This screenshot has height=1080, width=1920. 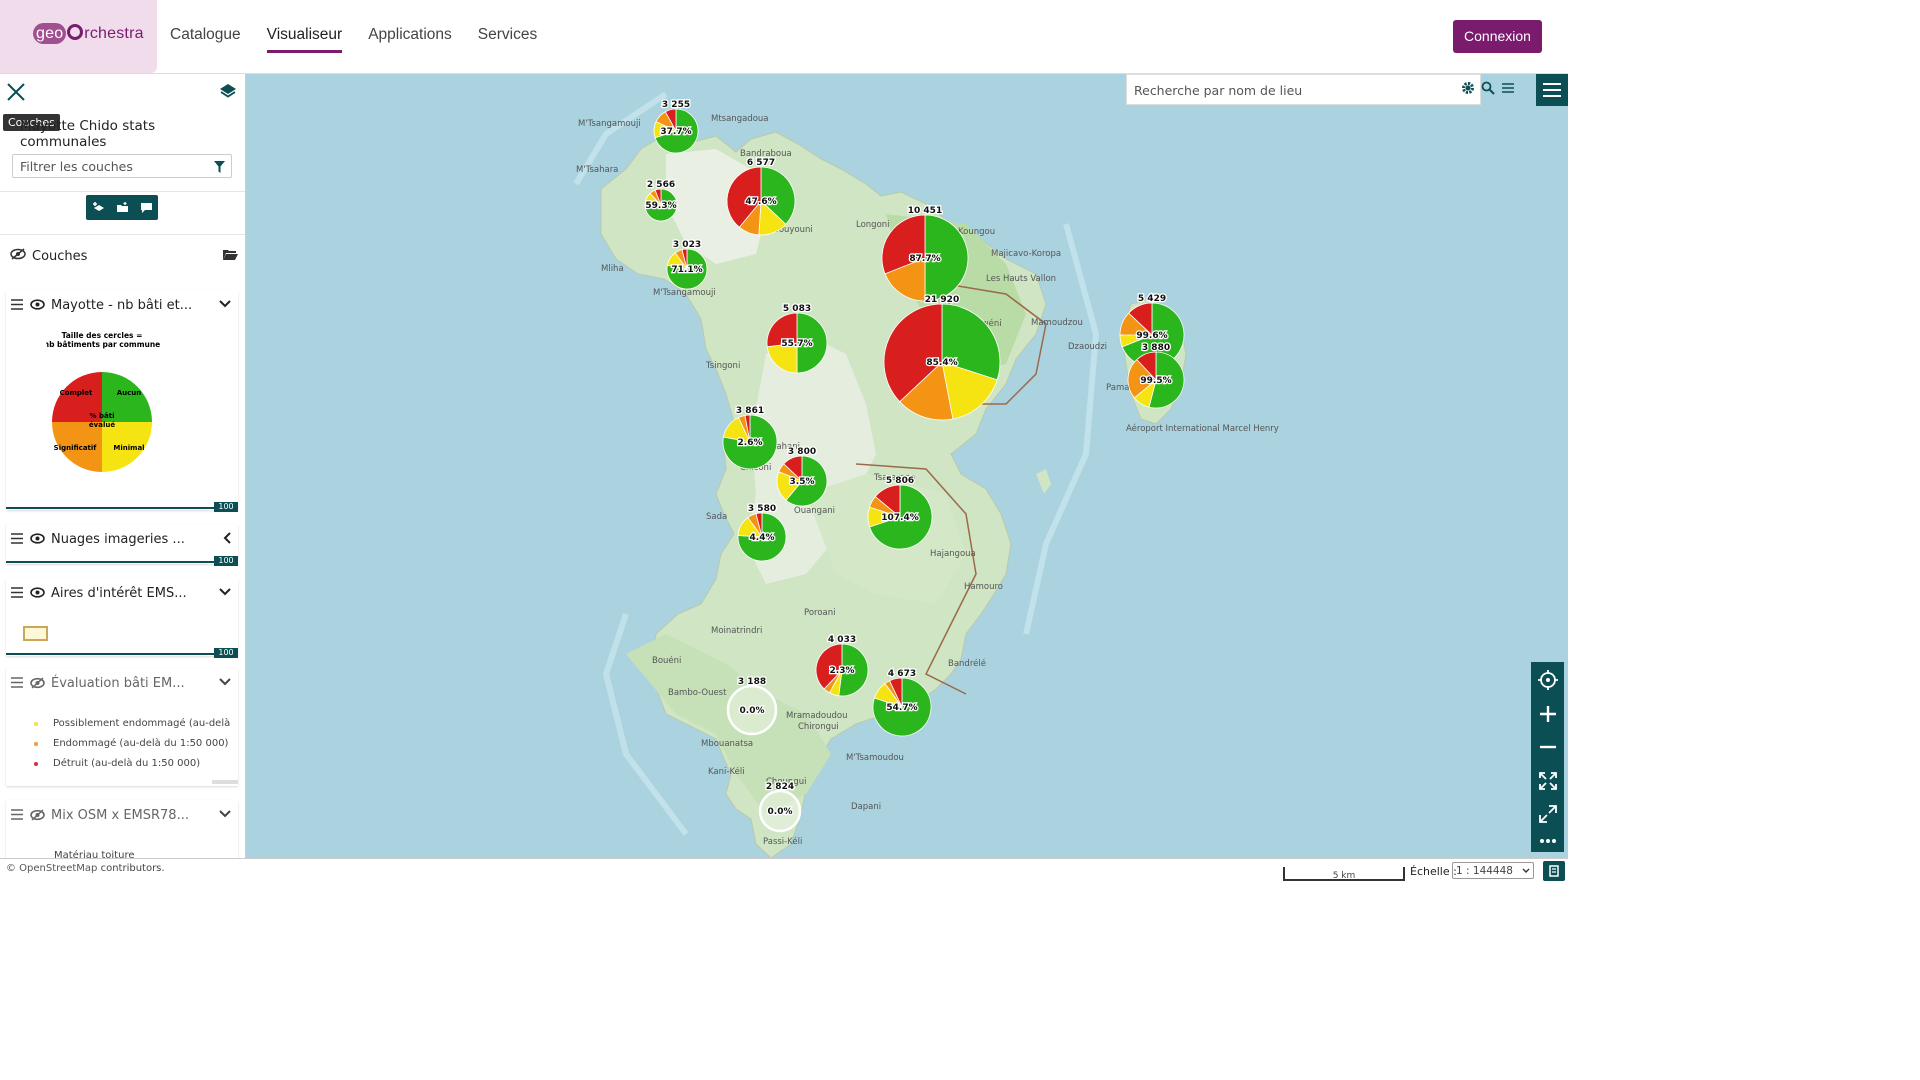 I want to click on legend-center-line1: % bâti, so click(x=102, y=416).